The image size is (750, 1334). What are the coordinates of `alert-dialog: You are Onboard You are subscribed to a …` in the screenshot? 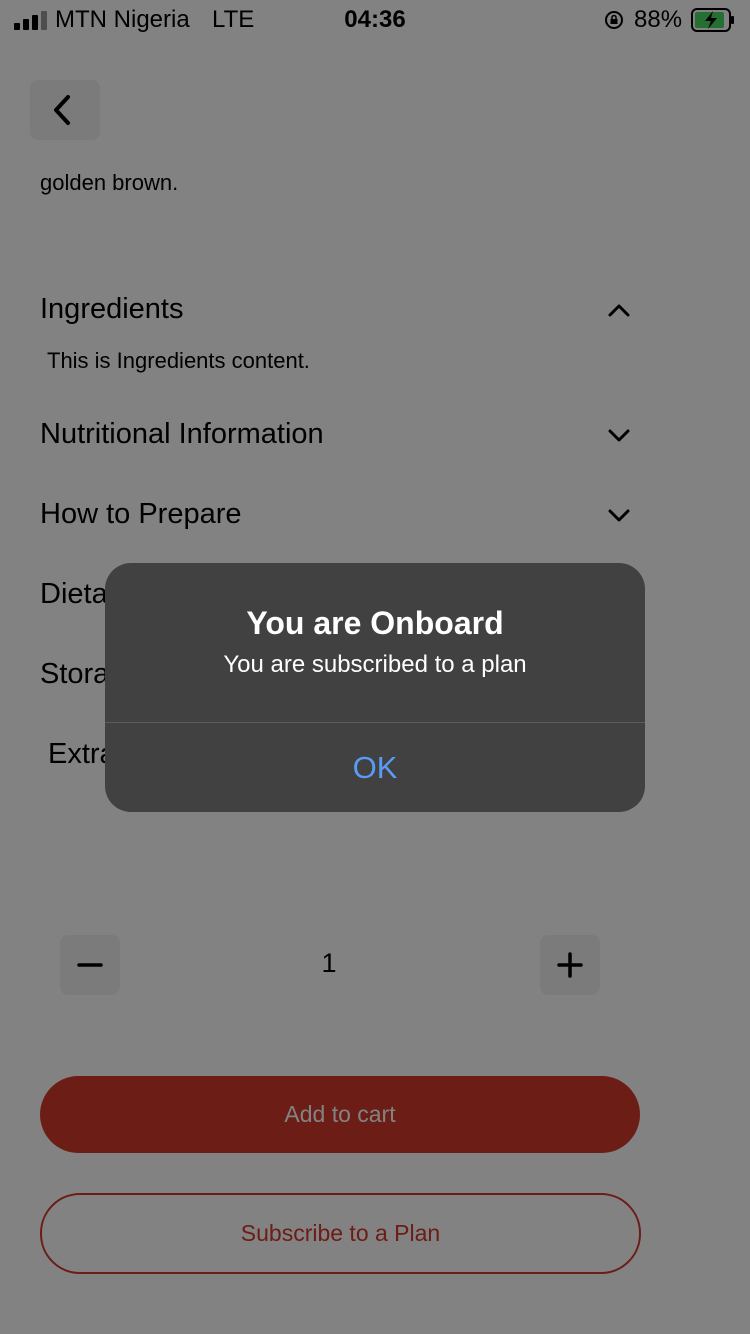 It's located at (375, 687).